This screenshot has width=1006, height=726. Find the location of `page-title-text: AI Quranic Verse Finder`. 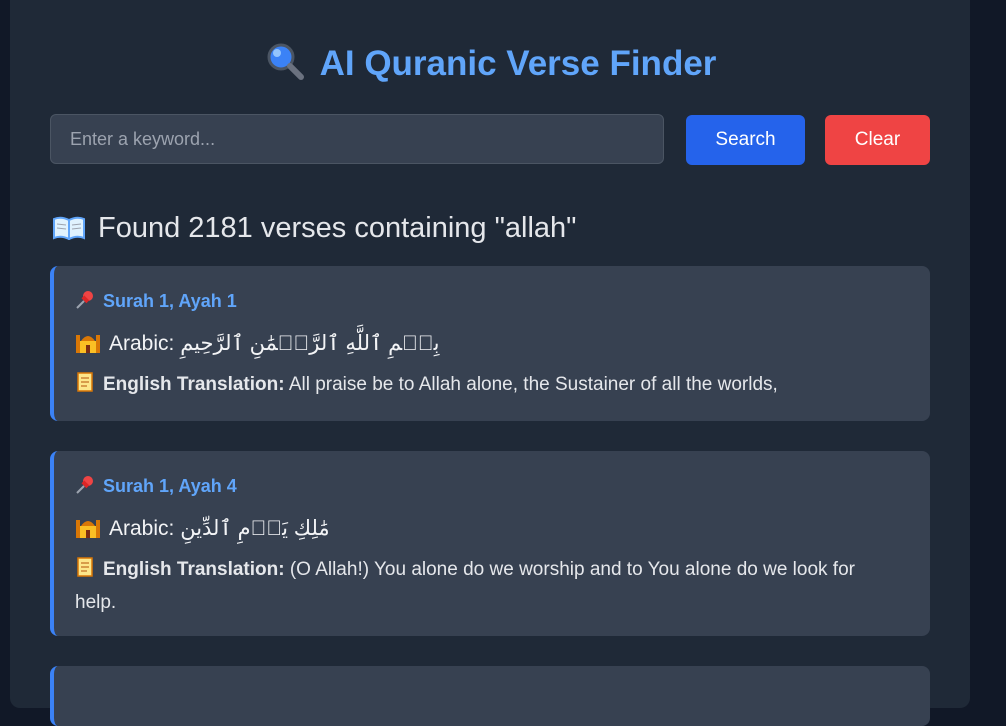

page-title-text: AI Quranic Verse Finder is located at coordinates (518, 63).